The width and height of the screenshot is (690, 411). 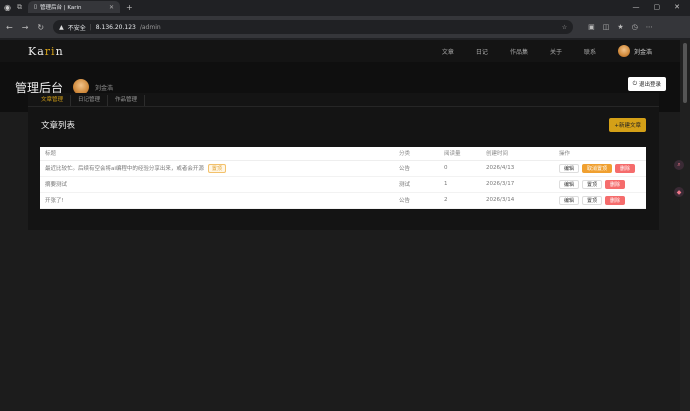 I want to click on site-header: Karin 文章 日记 作品集 关于 联系 刘金浩, so click(x=340, y=51).